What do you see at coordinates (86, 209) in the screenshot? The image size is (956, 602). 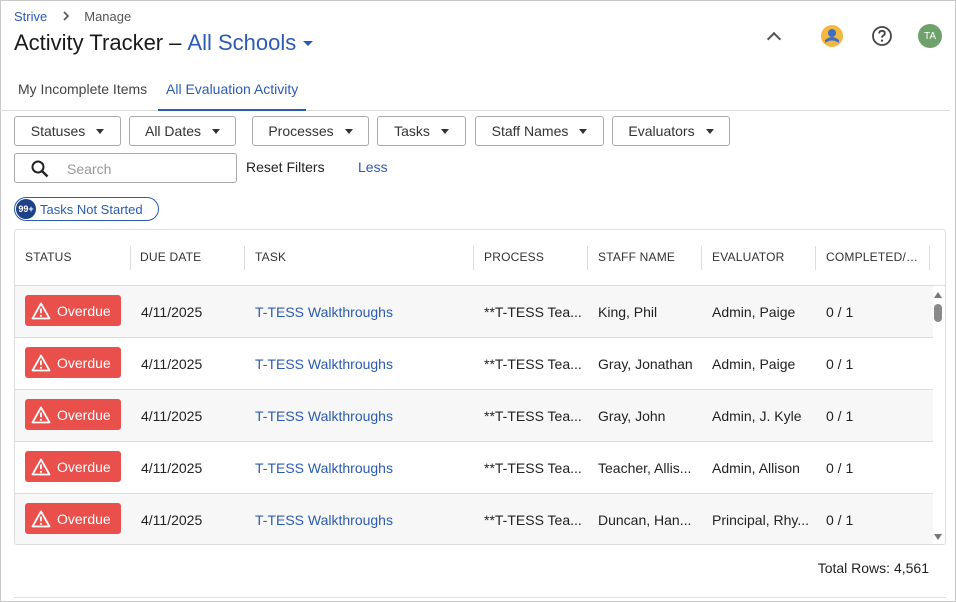 I see `tasks-not-started-chip: 99+ Tasks Not Started` at bounding box center [86, 209].